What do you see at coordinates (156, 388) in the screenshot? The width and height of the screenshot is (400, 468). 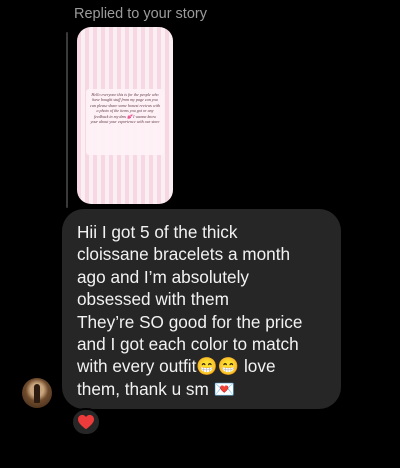 I see `message-line: them, thank u sm 💌` at bounding box center [156, 388].